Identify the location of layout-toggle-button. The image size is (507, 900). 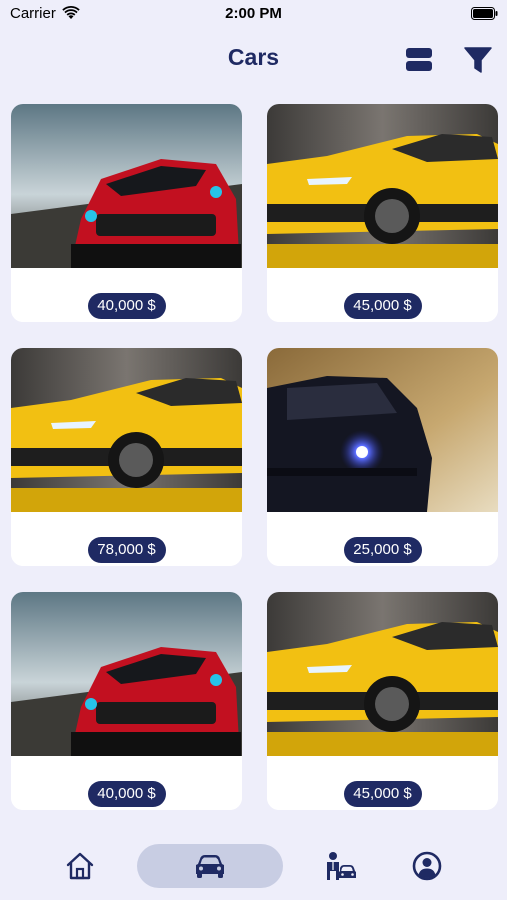
(419, 59).